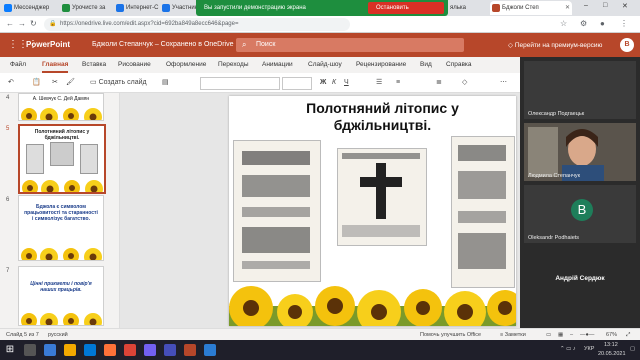 This screenshot has height=360, width=640. What do you see at coordinates (346, 83) in the screenshot?
I see `underline-button: Ч` at bounding box center [346, 83].